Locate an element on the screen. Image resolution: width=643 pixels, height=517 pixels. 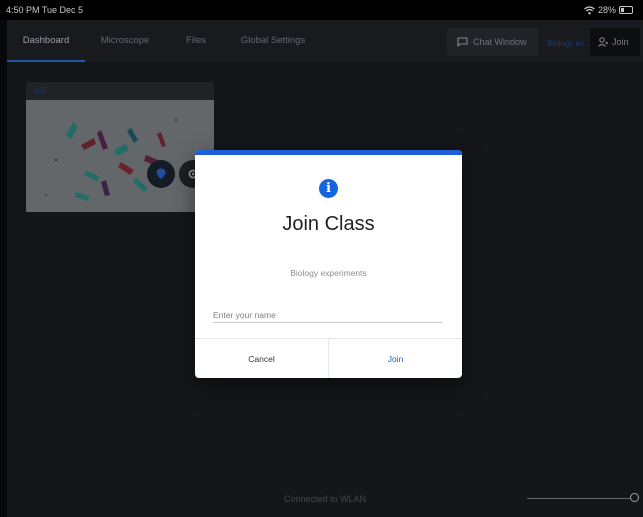
cancel-button: Cancel is located at coordinates (262, 358).